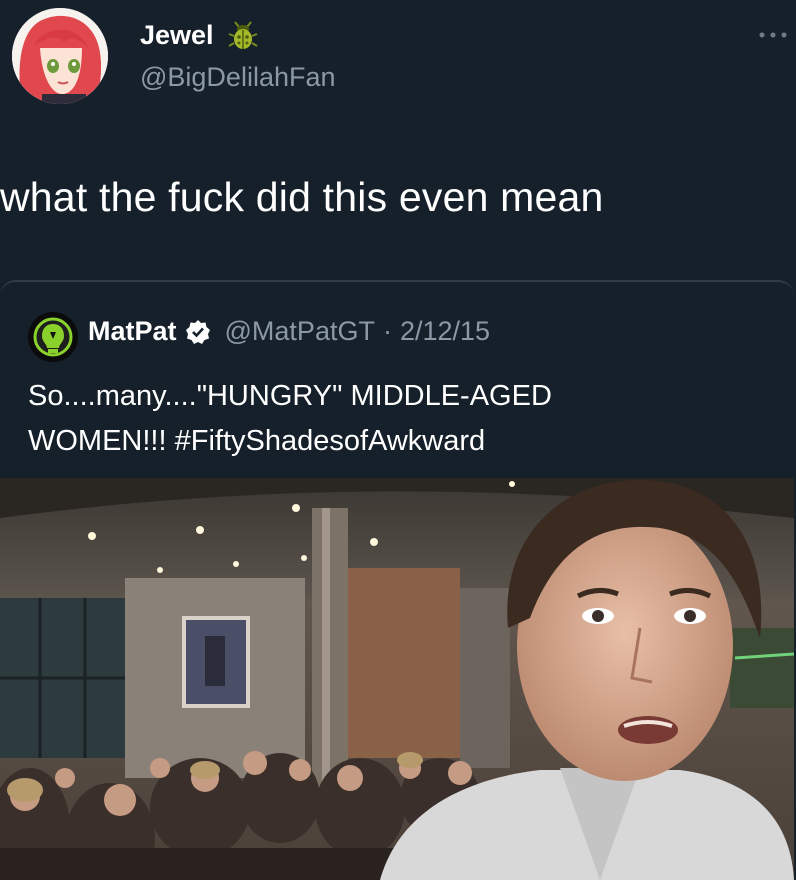 The width and height of the screenshot is (796, 880). What do you see at coordinates (238, 77) in the screenshot?
I see `author-handle: @BigDelilahFan` at bounding box center [238, 77].